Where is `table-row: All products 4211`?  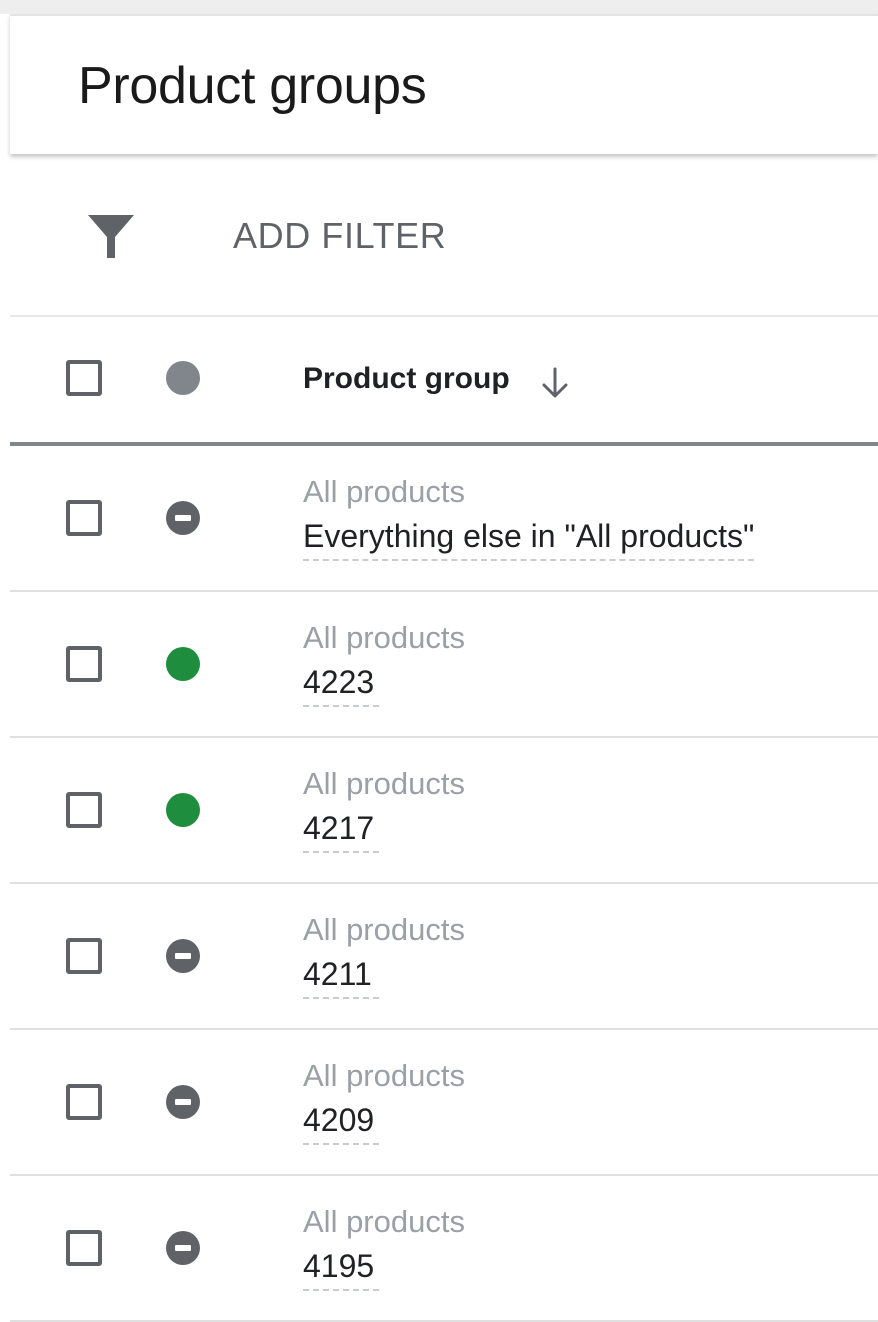
table-row: All products 4211 is located at coordinates (444, 957).